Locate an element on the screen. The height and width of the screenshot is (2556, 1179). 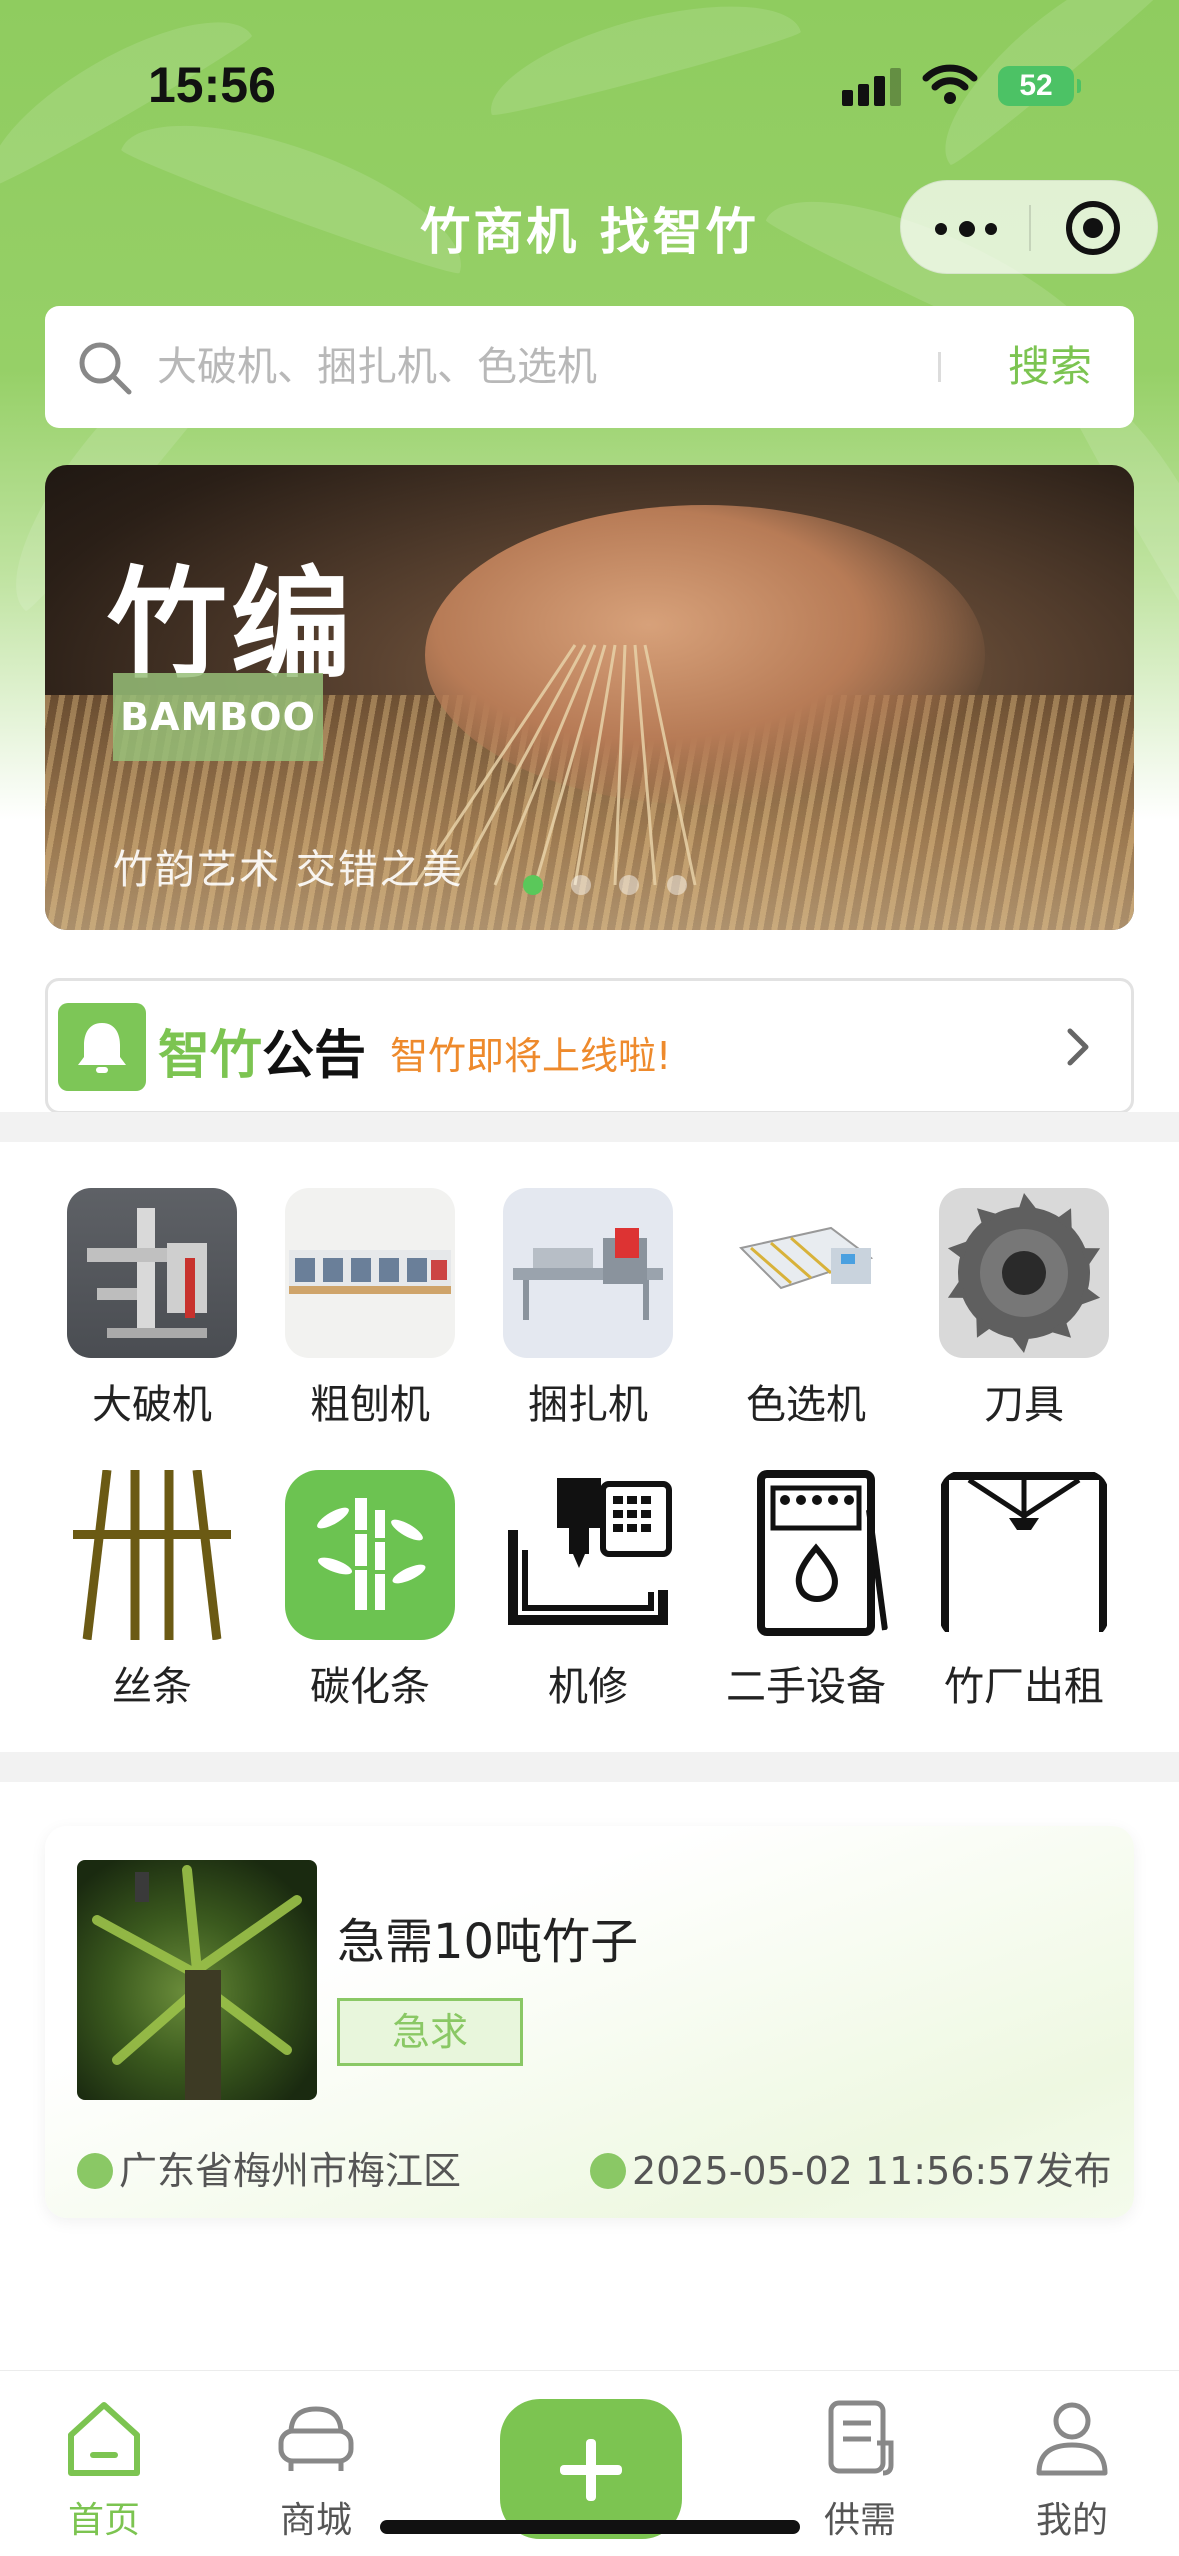
category-label: 刀具 is located at coordinates (1024, 1405).